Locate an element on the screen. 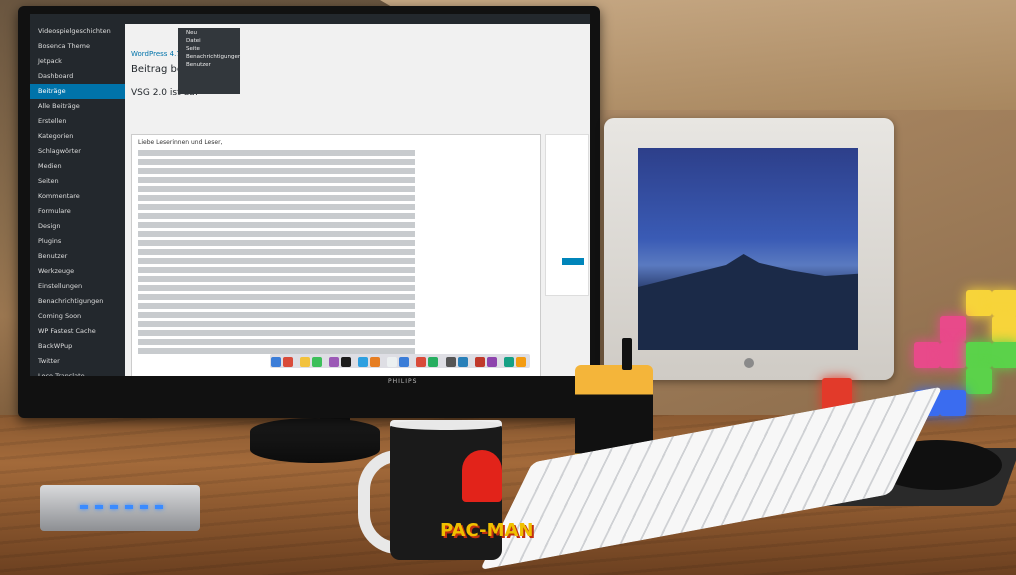 This screenshot has height=575, width=1016. router is located at coordinates (120, 508).